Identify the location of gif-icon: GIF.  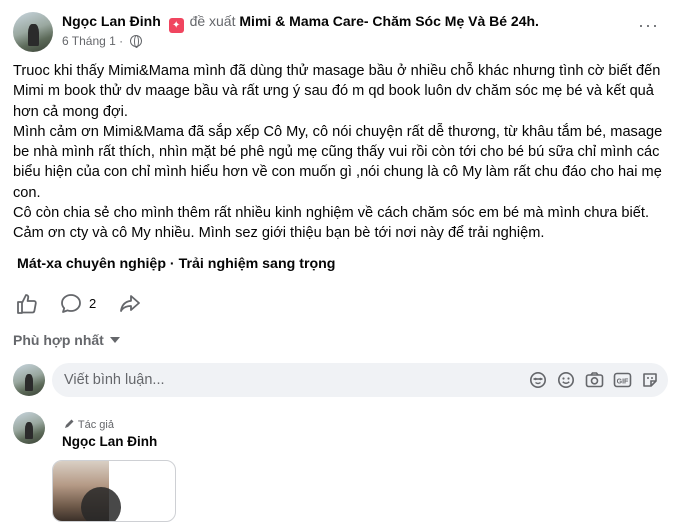
(622, 382).